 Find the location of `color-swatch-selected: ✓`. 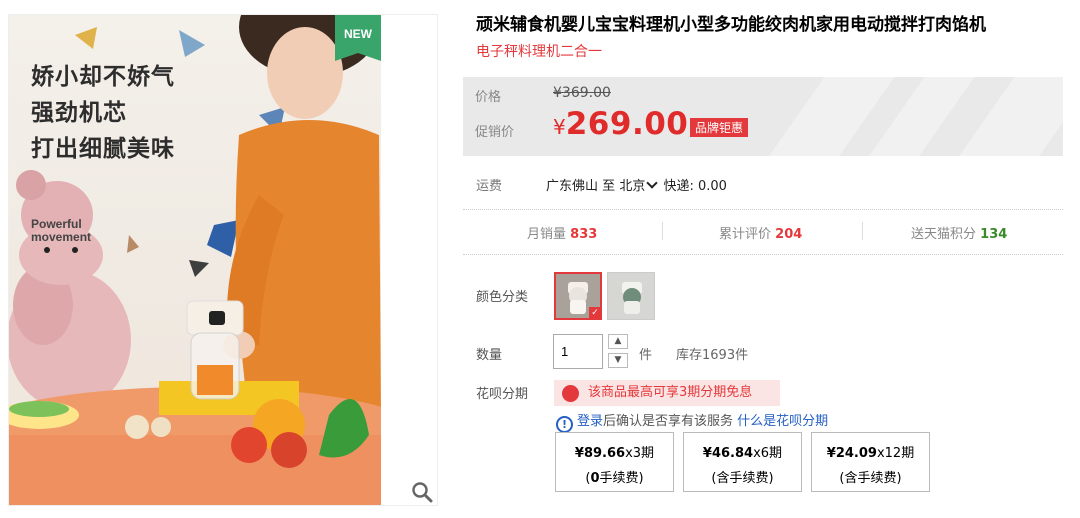

color-swatch-selected: ✓ is located at coordinates (578, 296).